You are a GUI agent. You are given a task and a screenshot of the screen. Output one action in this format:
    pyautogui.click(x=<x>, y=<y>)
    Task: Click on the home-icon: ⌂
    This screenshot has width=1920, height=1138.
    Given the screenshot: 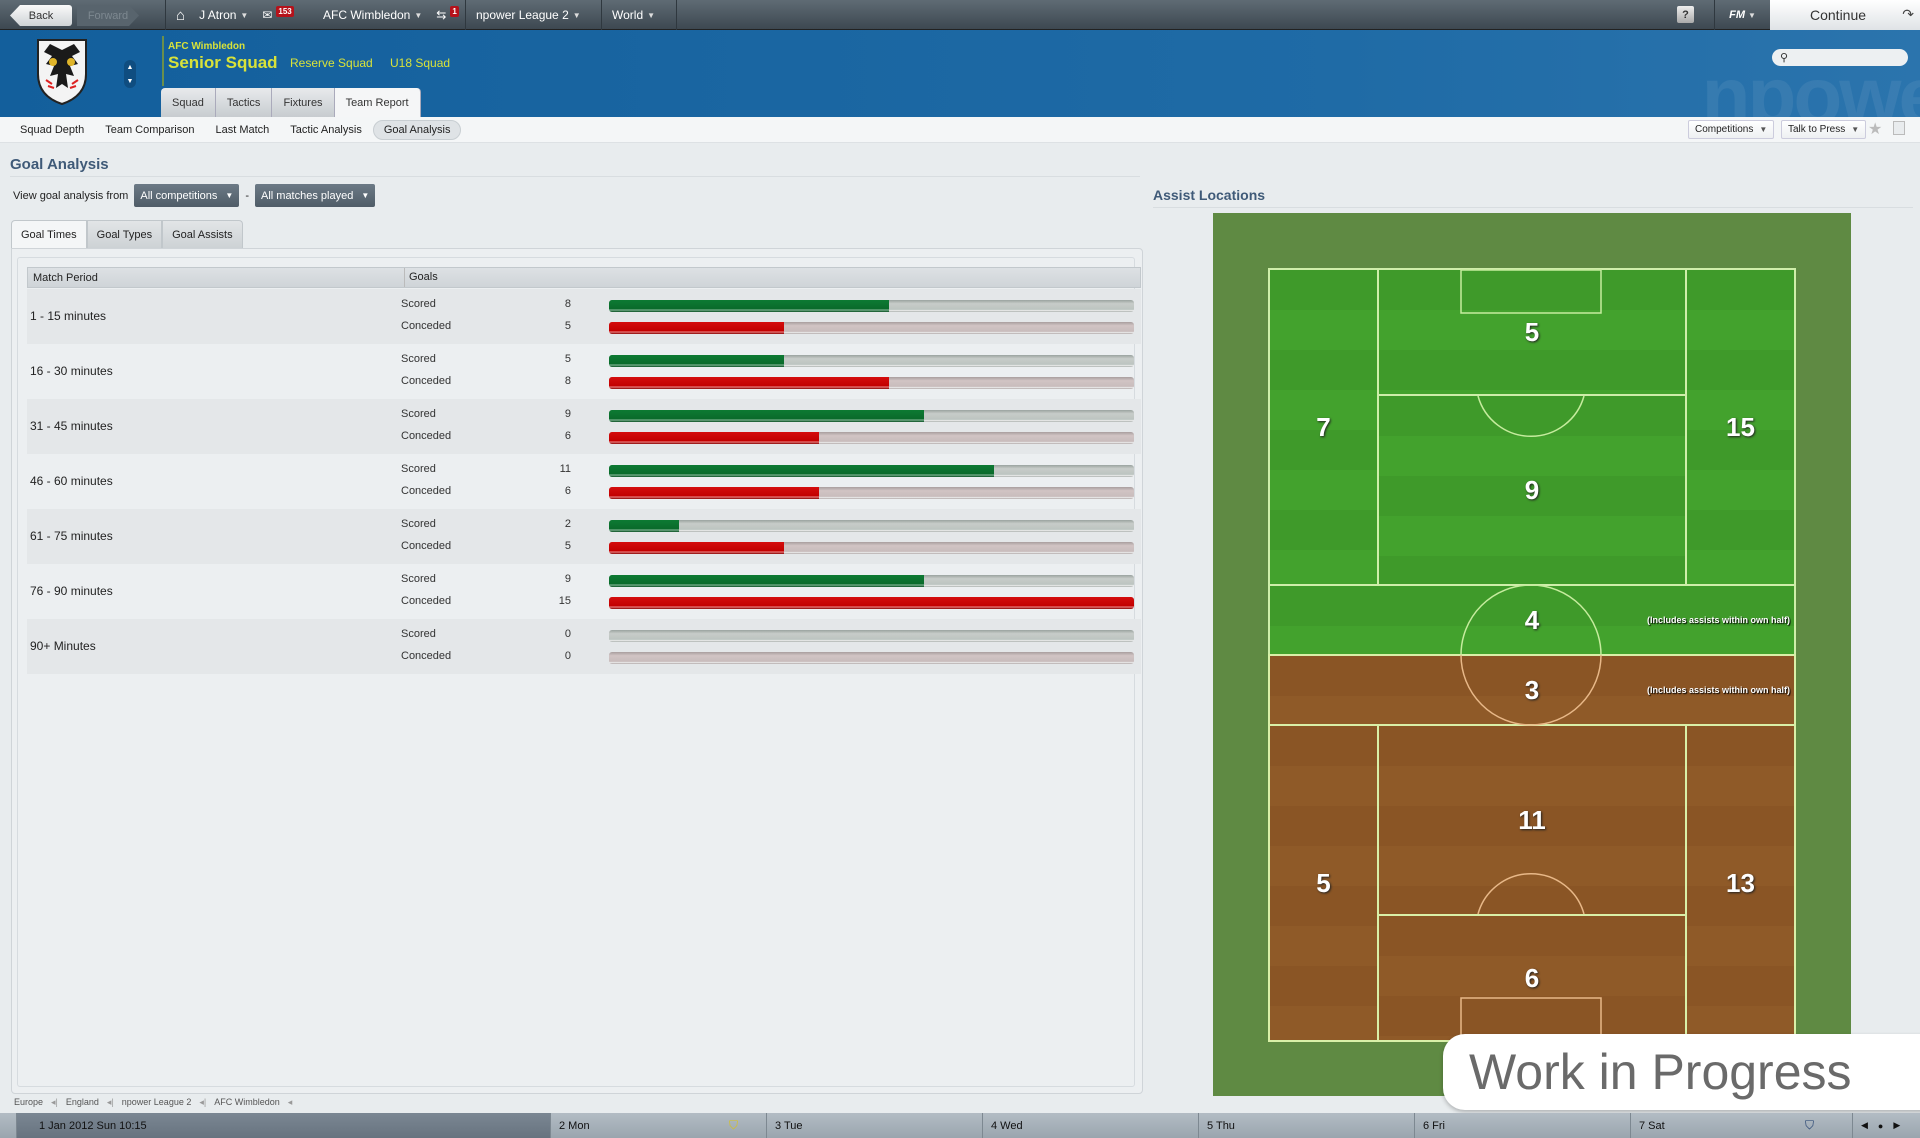 What is the action you would take?
    pyautogui.click(x=181, y=15)
    